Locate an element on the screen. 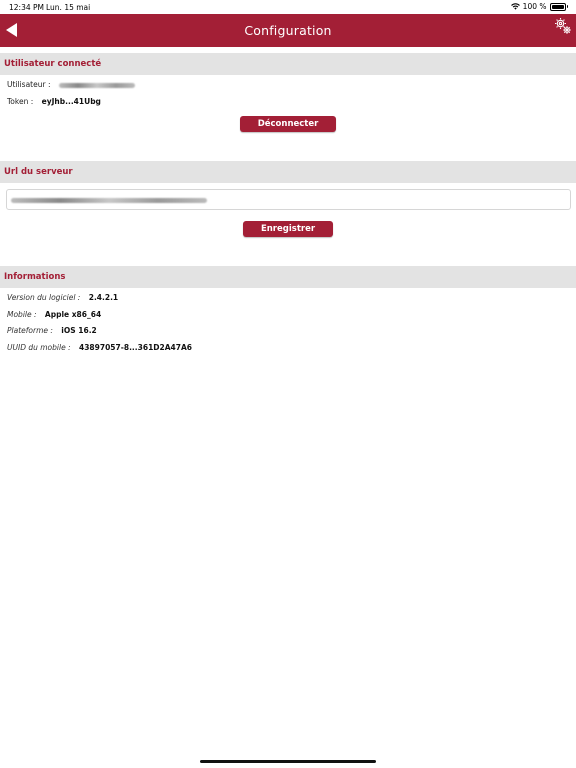 Image resolution: width=576 pixels, height=768 pixels. battery-percent: 100 % is located at coordinates (534, 6).